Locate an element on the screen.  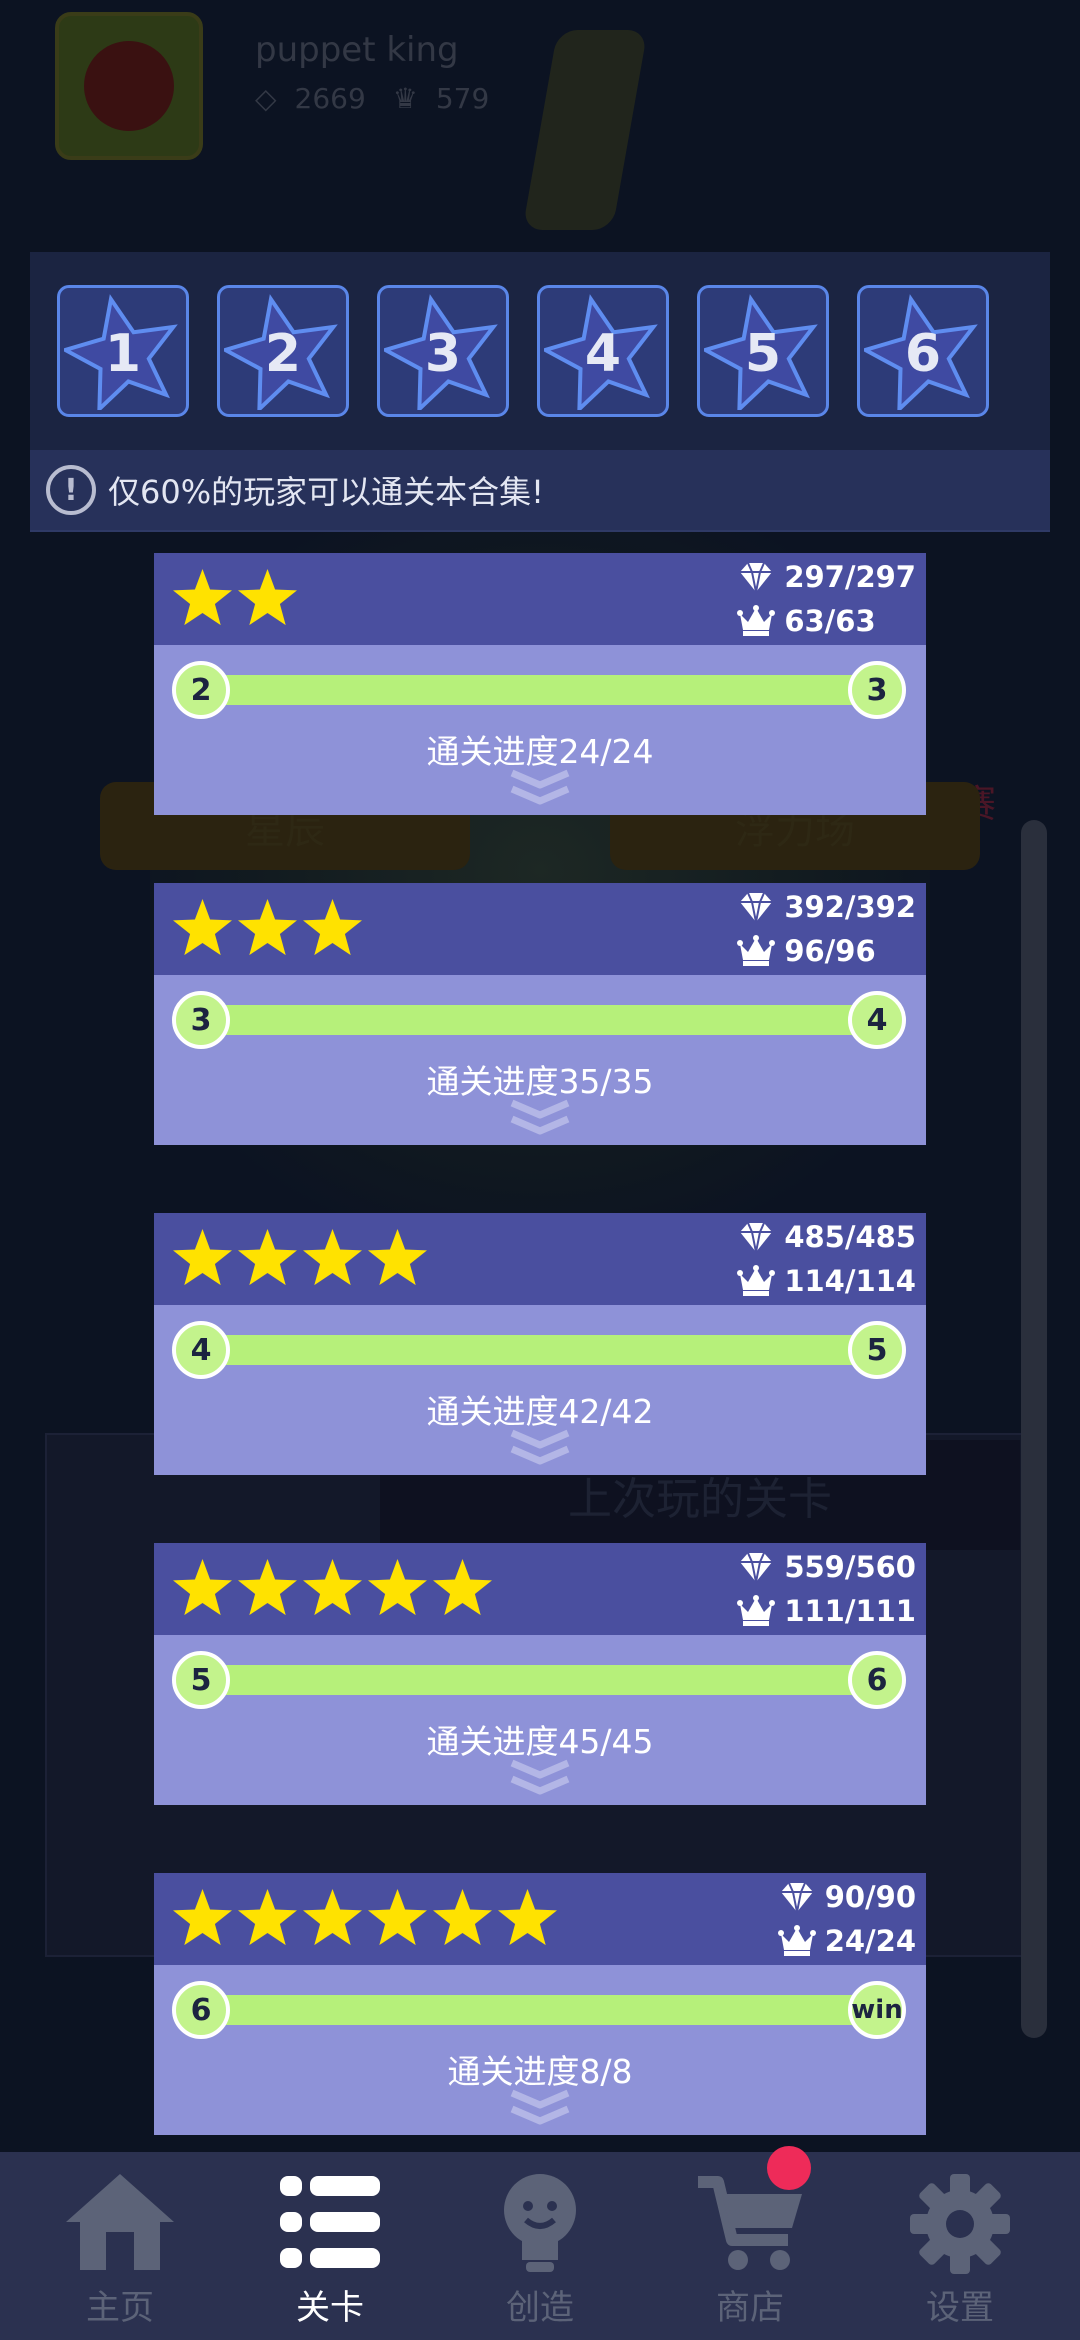
level-tile-4: 4 is located at coordinates (603, 351).